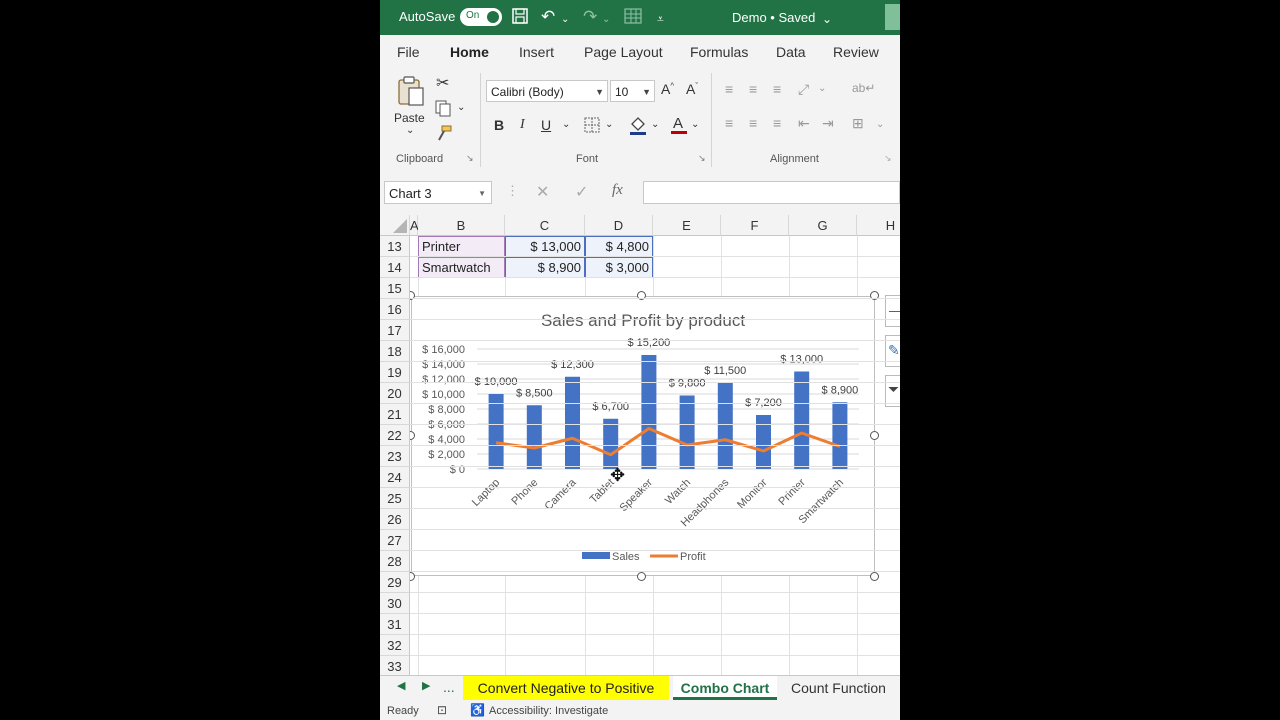 The height and width of the screenshot is (720, 1280). What do you see at coordinates (803, 89) in the screenshot?
I see `orientation-icon: ⤢` at bounding box center [803, 89].